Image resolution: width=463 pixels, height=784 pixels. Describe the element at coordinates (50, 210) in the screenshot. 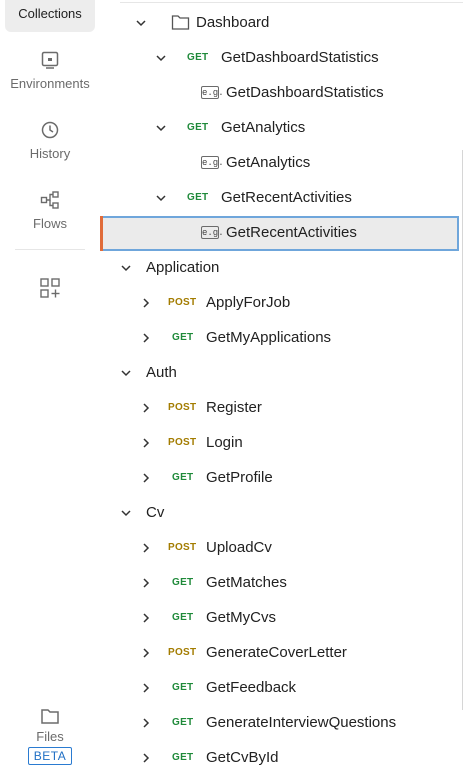

I see `sidebar-item-flows: Flows` at that location.